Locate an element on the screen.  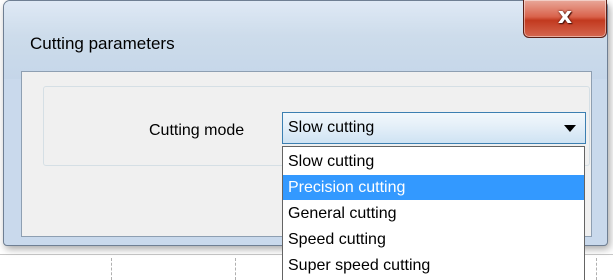
dialog-title: Cutting parameters is located at coordinates (102, 43).